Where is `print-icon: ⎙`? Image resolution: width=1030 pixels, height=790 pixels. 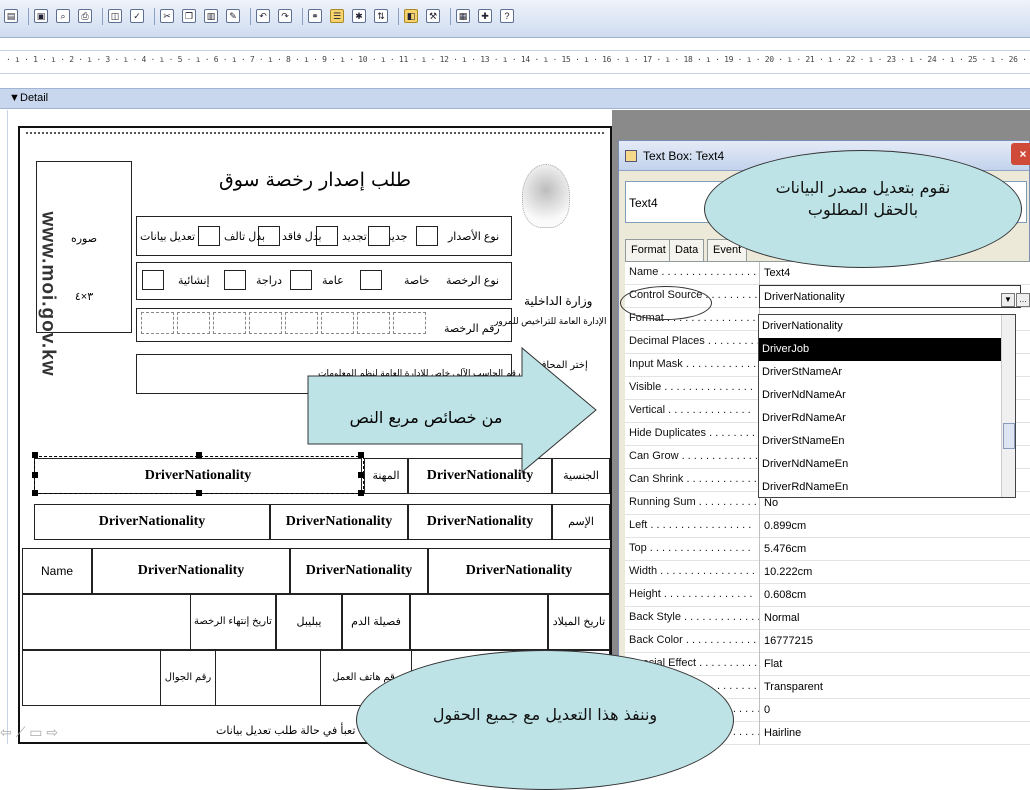
print-icon: ⎙ is located at coordinates (85, 16).